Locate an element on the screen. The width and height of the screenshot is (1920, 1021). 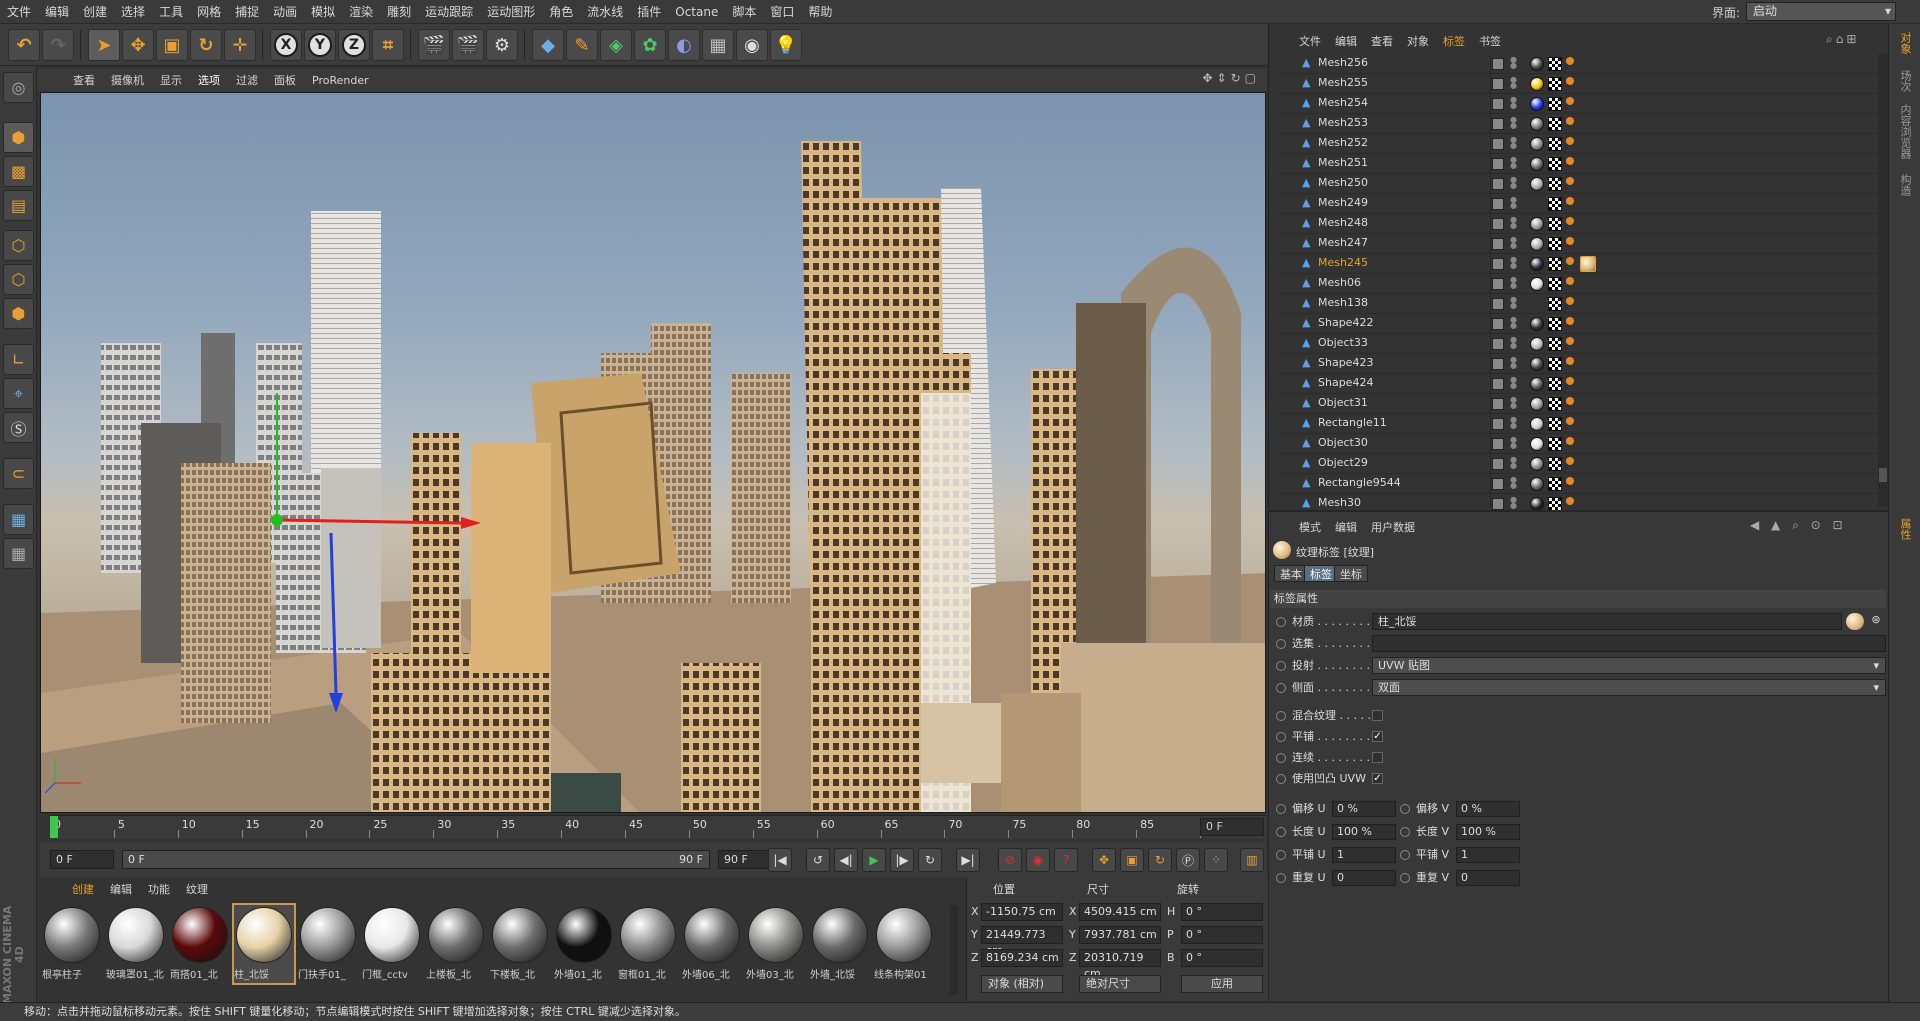
offset-v-field: 0 % is located at coordinates (1488, 809).